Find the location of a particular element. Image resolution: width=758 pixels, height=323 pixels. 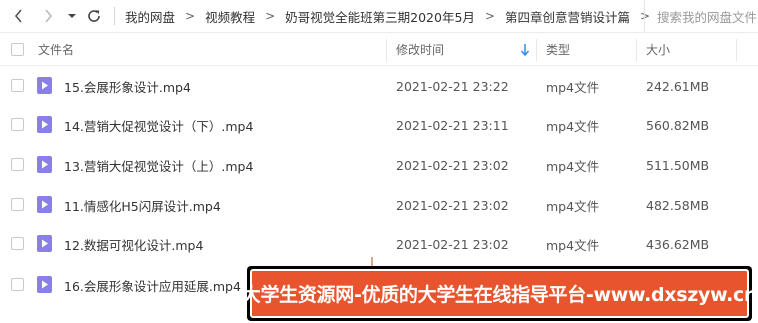

file-size: 560.82MB is located at coordinates (678, 125).